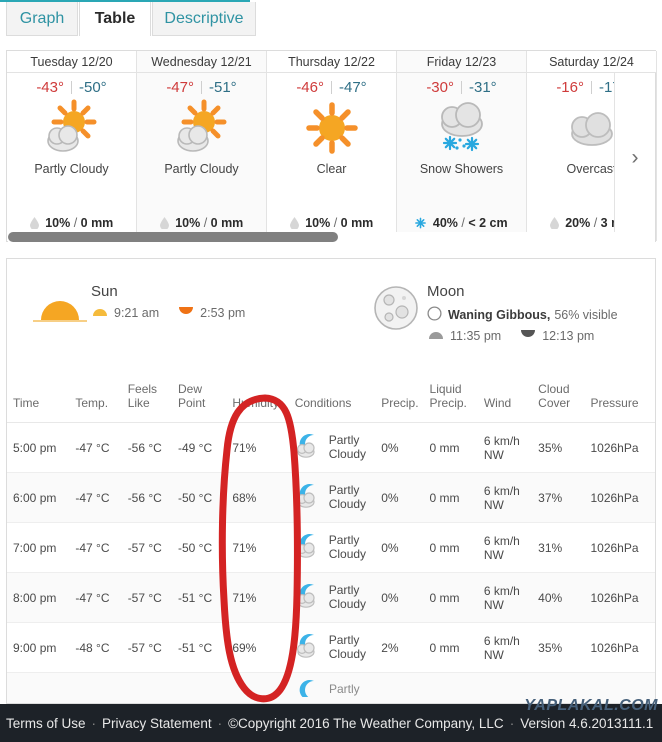 The image size is (662, 742). I want to click on forecast-day-temps: -47° -51°, so click(201, 84).